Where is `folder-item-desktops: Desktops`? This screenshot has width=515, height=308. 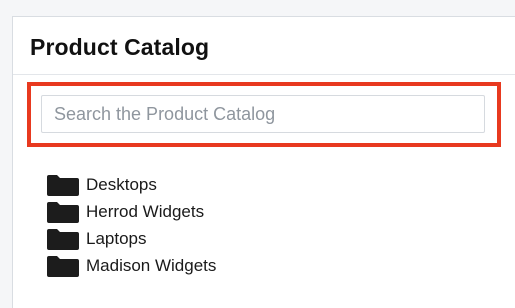 folder-item-desktops: Desktops is located at coordinates (131, 184).